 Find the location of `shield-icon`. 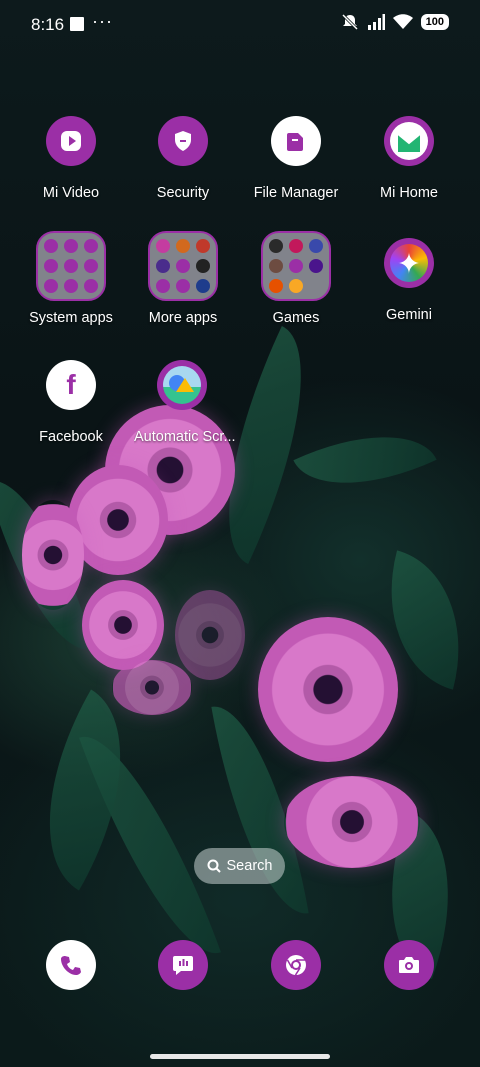

shield-icon is located at coordinates (183, 141).